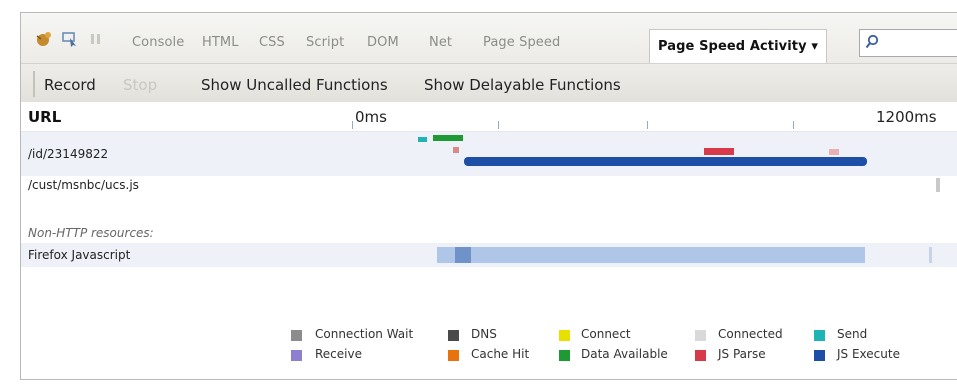 This screenshot has width=957, height=391. Describe the element at coordinates (83, 185) in the screenshot. I see `resource-url: /cust/msnbc/ucs.js` at that location.